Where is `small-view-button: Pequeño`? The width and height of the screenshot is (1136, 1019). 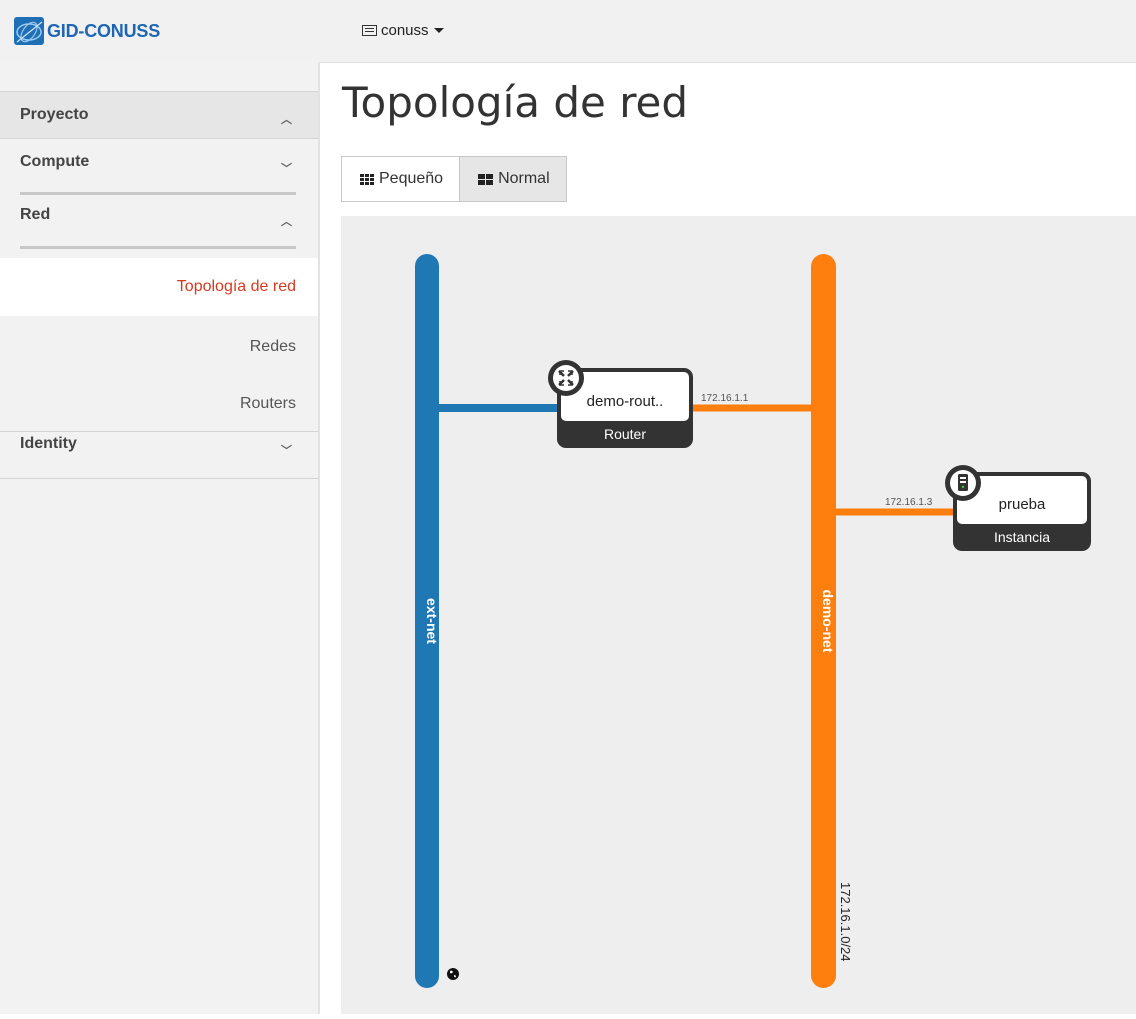
small-view-button: Pequeño is located at coordinates (401, 179).